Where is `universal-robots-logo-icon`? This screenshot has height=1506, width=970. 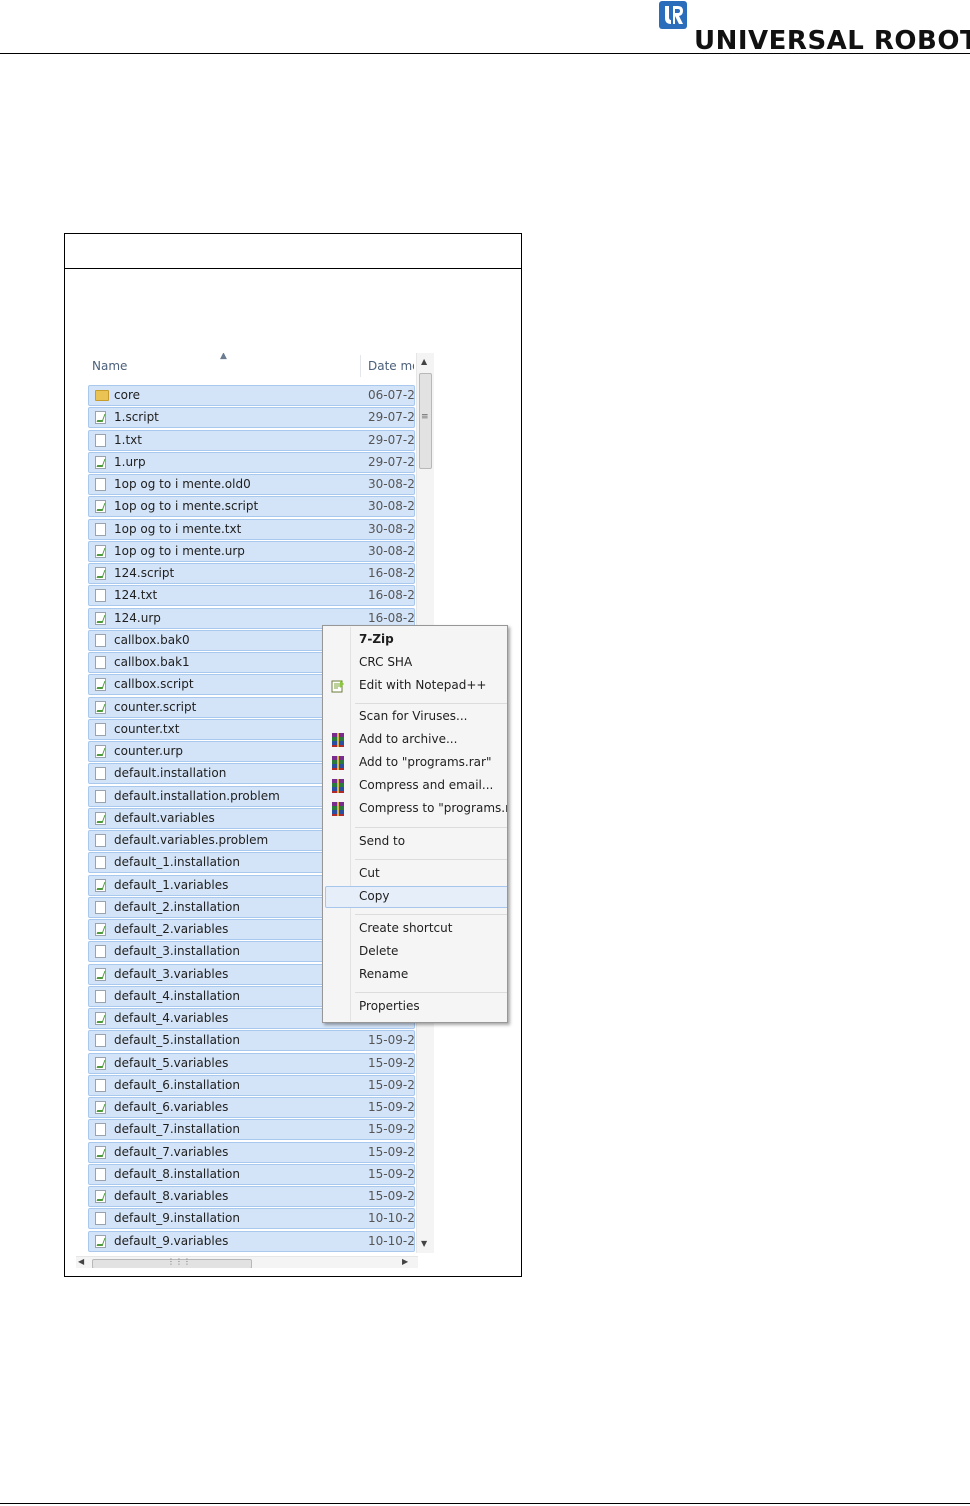
universal-robots-logo-icon is located at coordinates (673, 15).